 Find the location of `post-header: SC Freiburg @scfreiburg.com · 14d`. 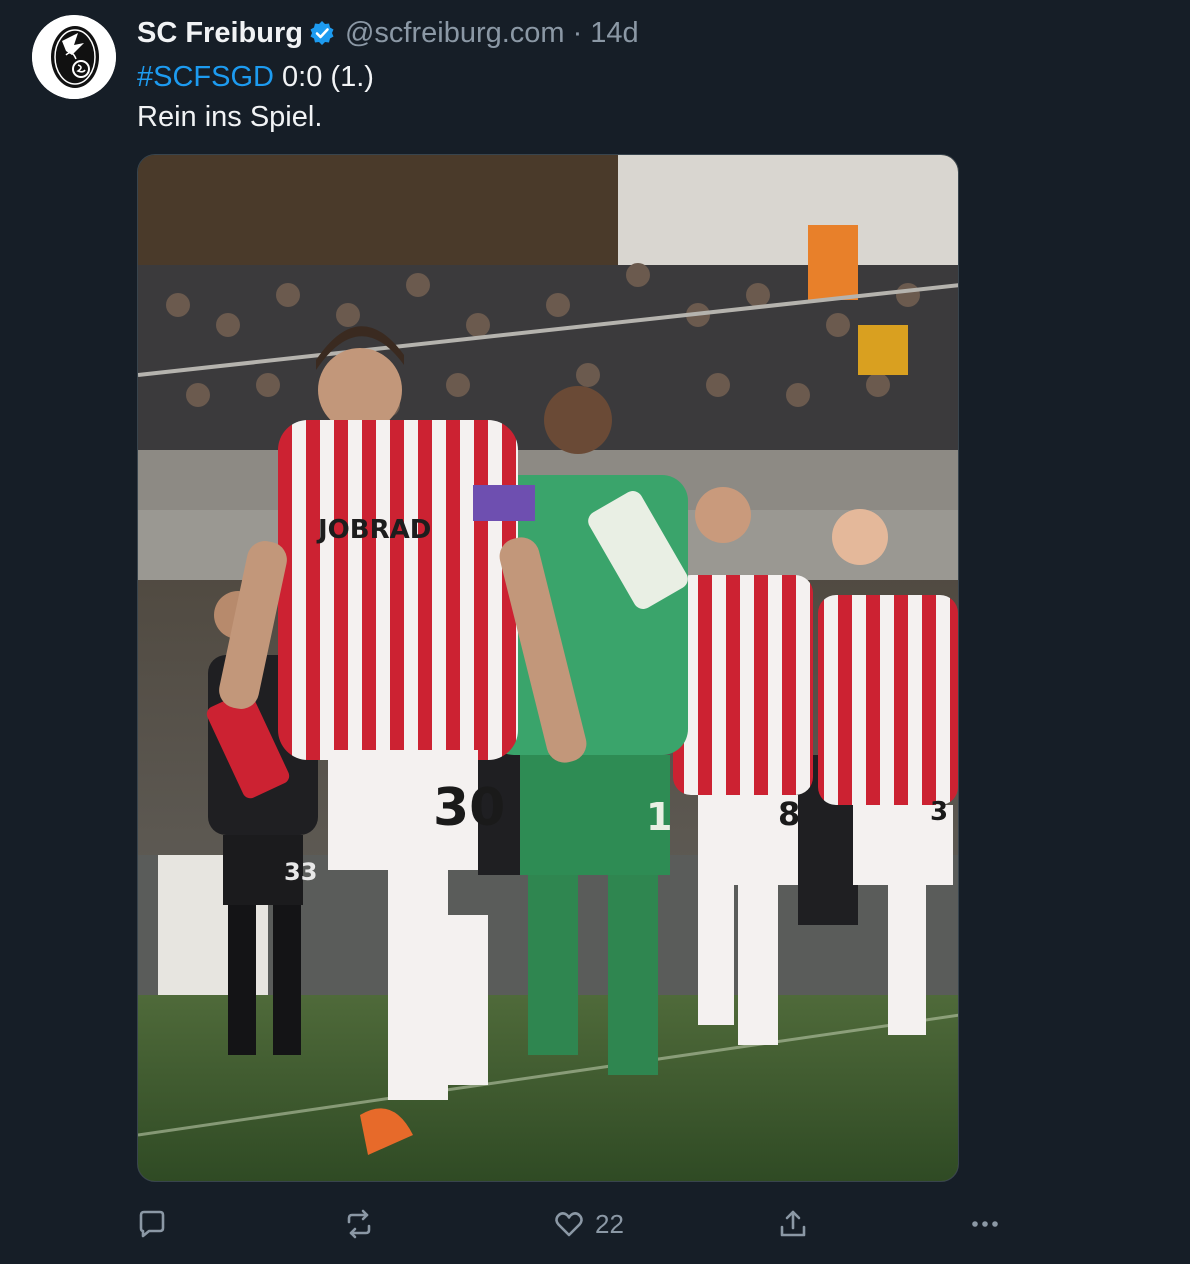

post-header: SC Freiburg @scfreiburg.com · 14d is located at coordinates (388, 33).